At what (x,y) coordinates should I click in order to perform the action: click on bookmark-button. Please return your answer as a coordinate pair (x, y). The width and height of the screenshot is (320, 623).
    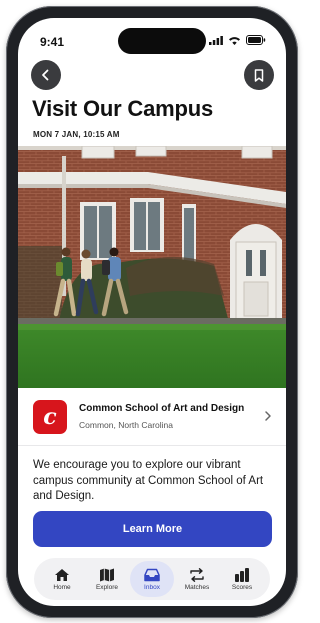
    Looking at the image, I should click on (259, 75).